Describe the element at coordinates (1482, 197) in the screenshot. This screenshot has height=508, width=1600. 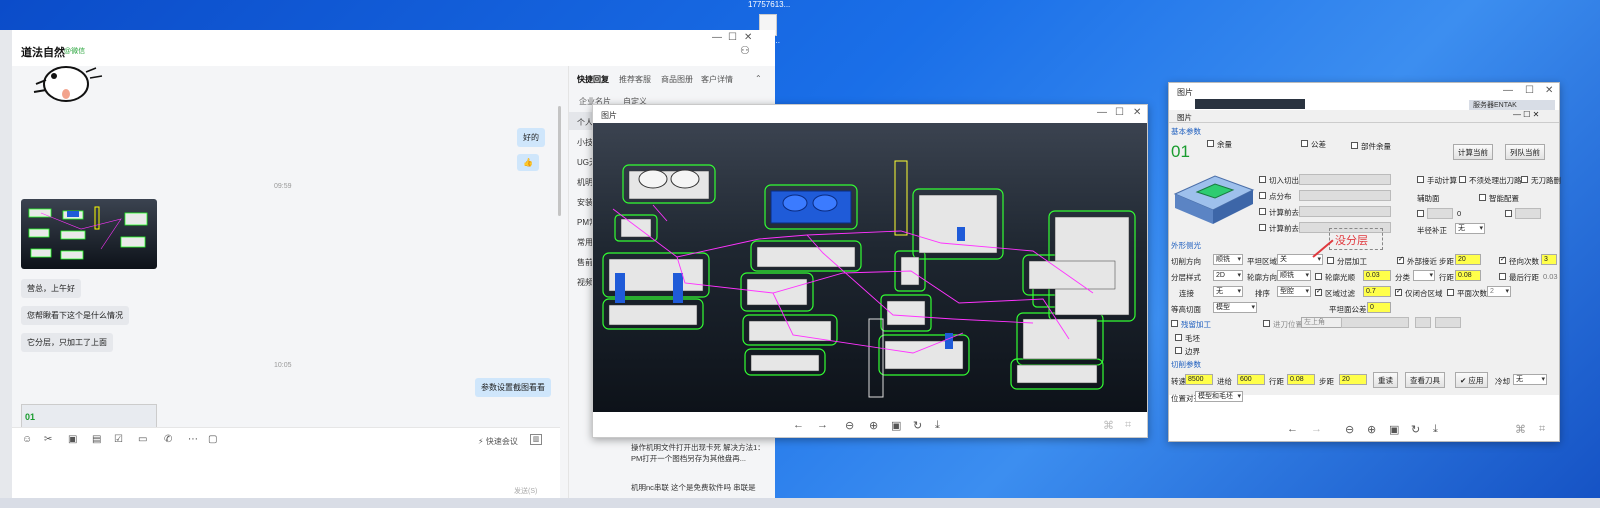
I see `smart-config-checkbox` at that location.